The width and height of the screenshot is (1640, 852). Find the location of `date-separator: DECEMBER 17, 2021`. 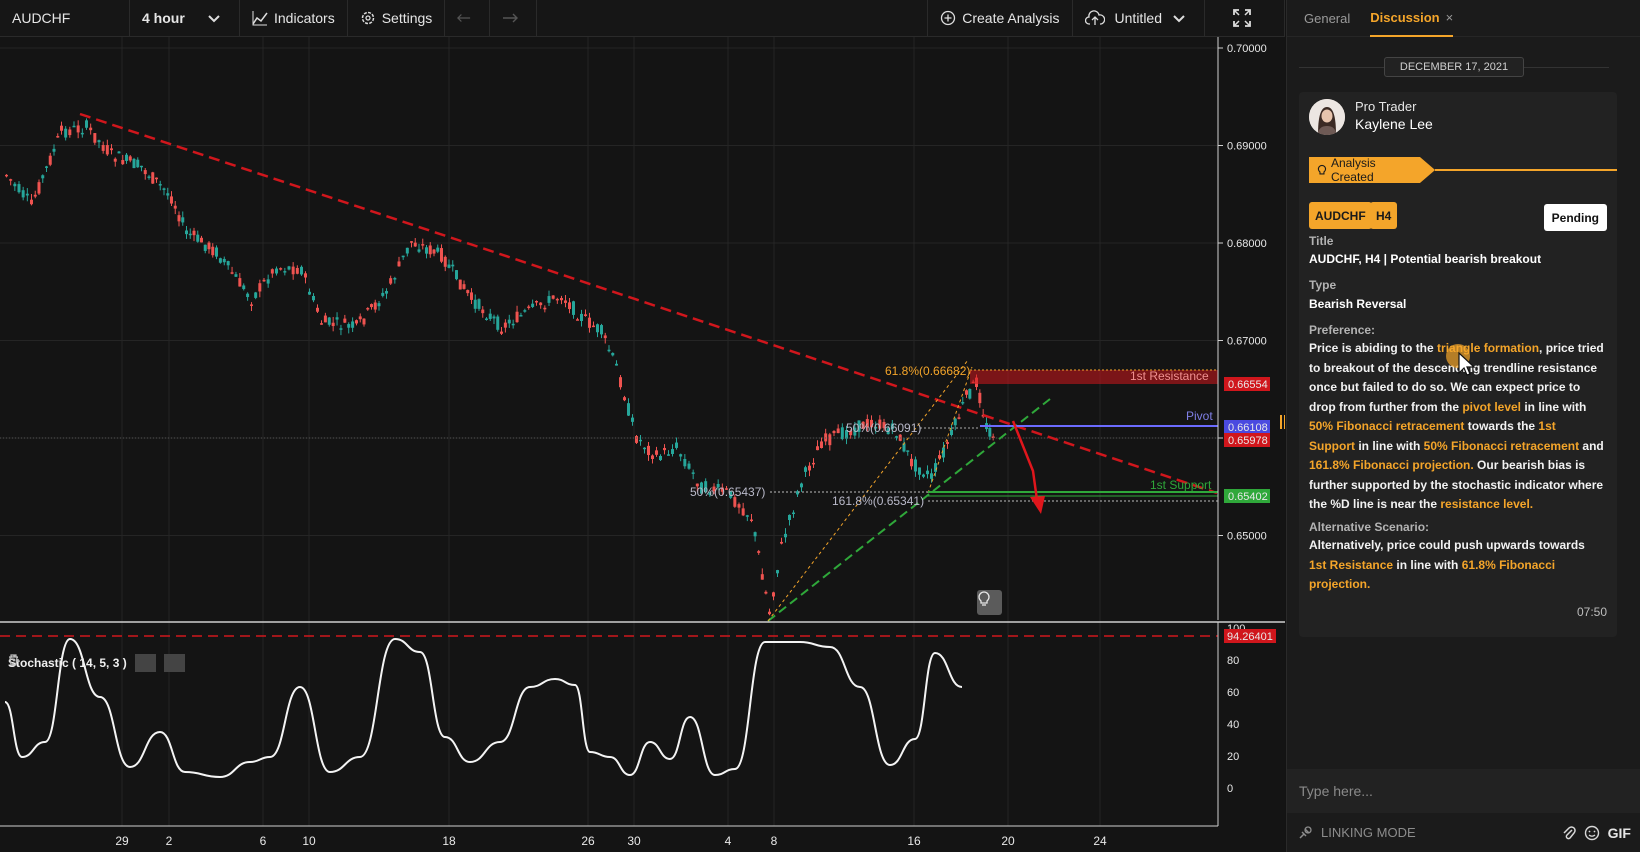

date-separator: DECEMBER 17, 2021 is located at coordinates (1454, 67).